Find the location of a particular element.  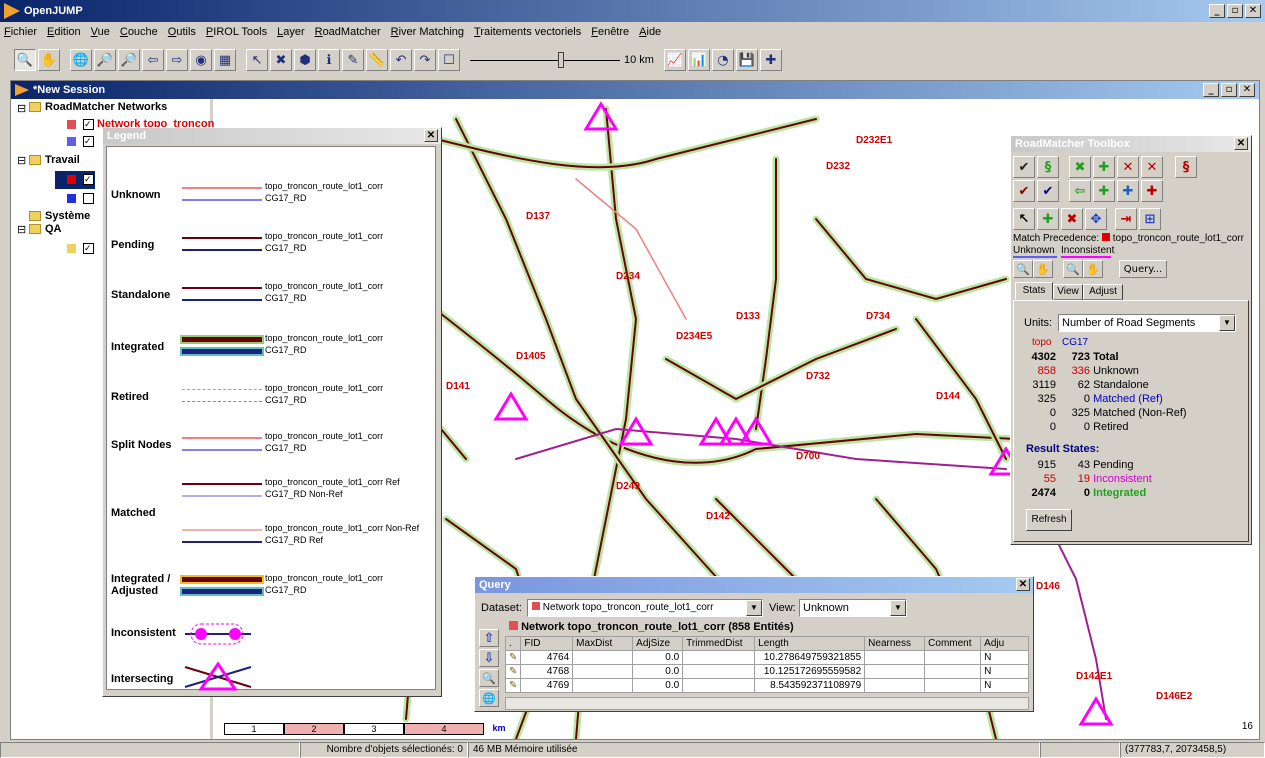

table-cell: 10.125172695559582 is located at coordinates (810, 671).